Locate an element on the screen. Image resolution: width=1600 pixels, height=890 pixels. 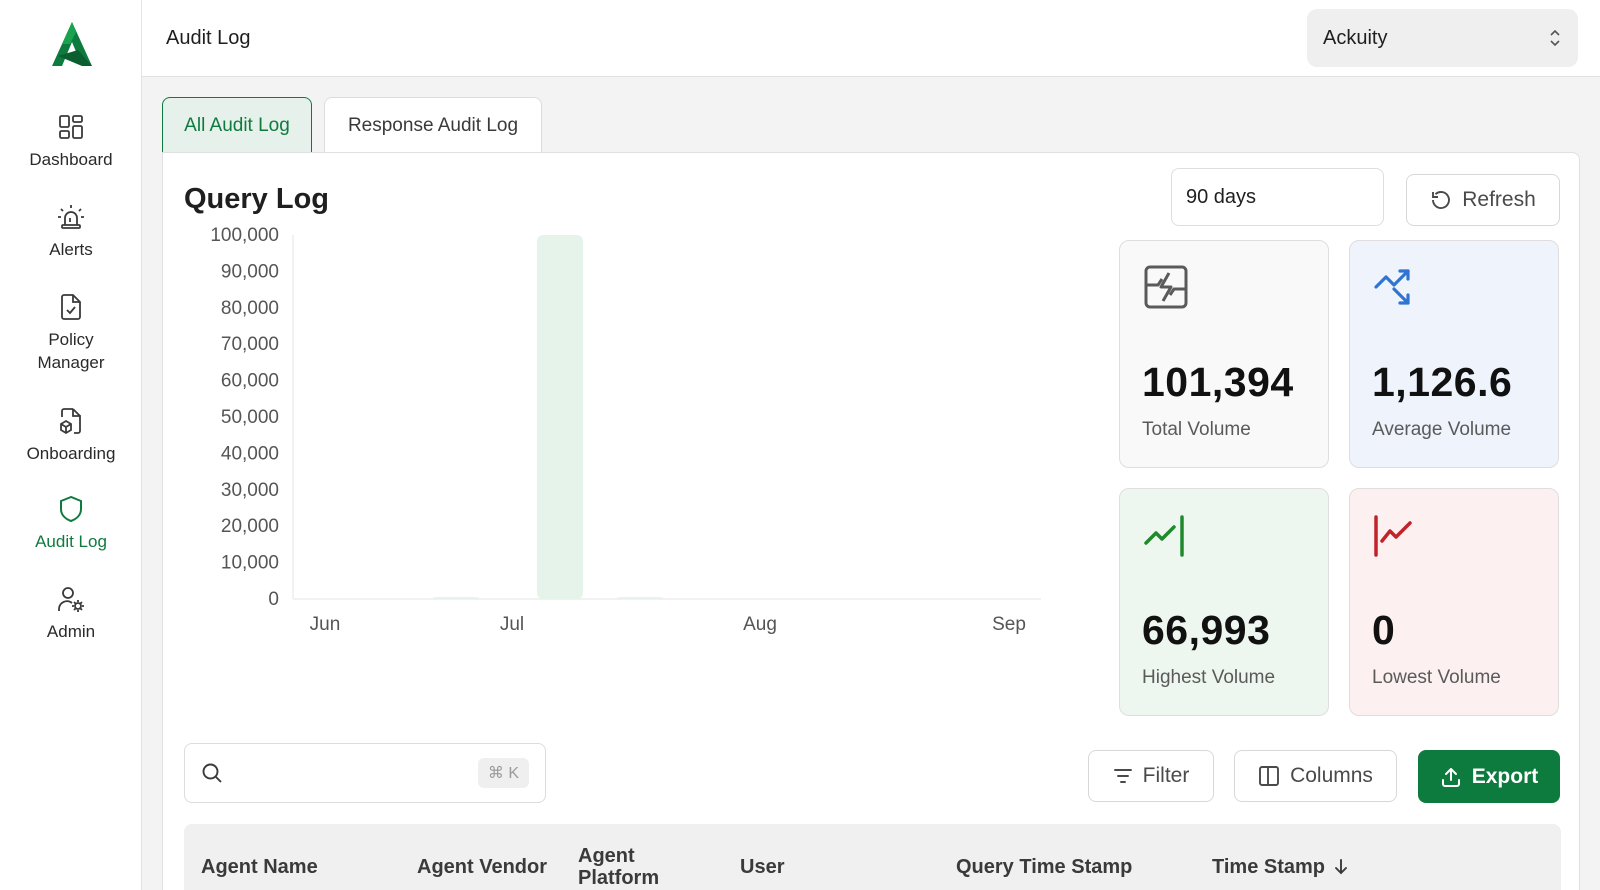
filter-icon is located at coordinates (1122, 776).